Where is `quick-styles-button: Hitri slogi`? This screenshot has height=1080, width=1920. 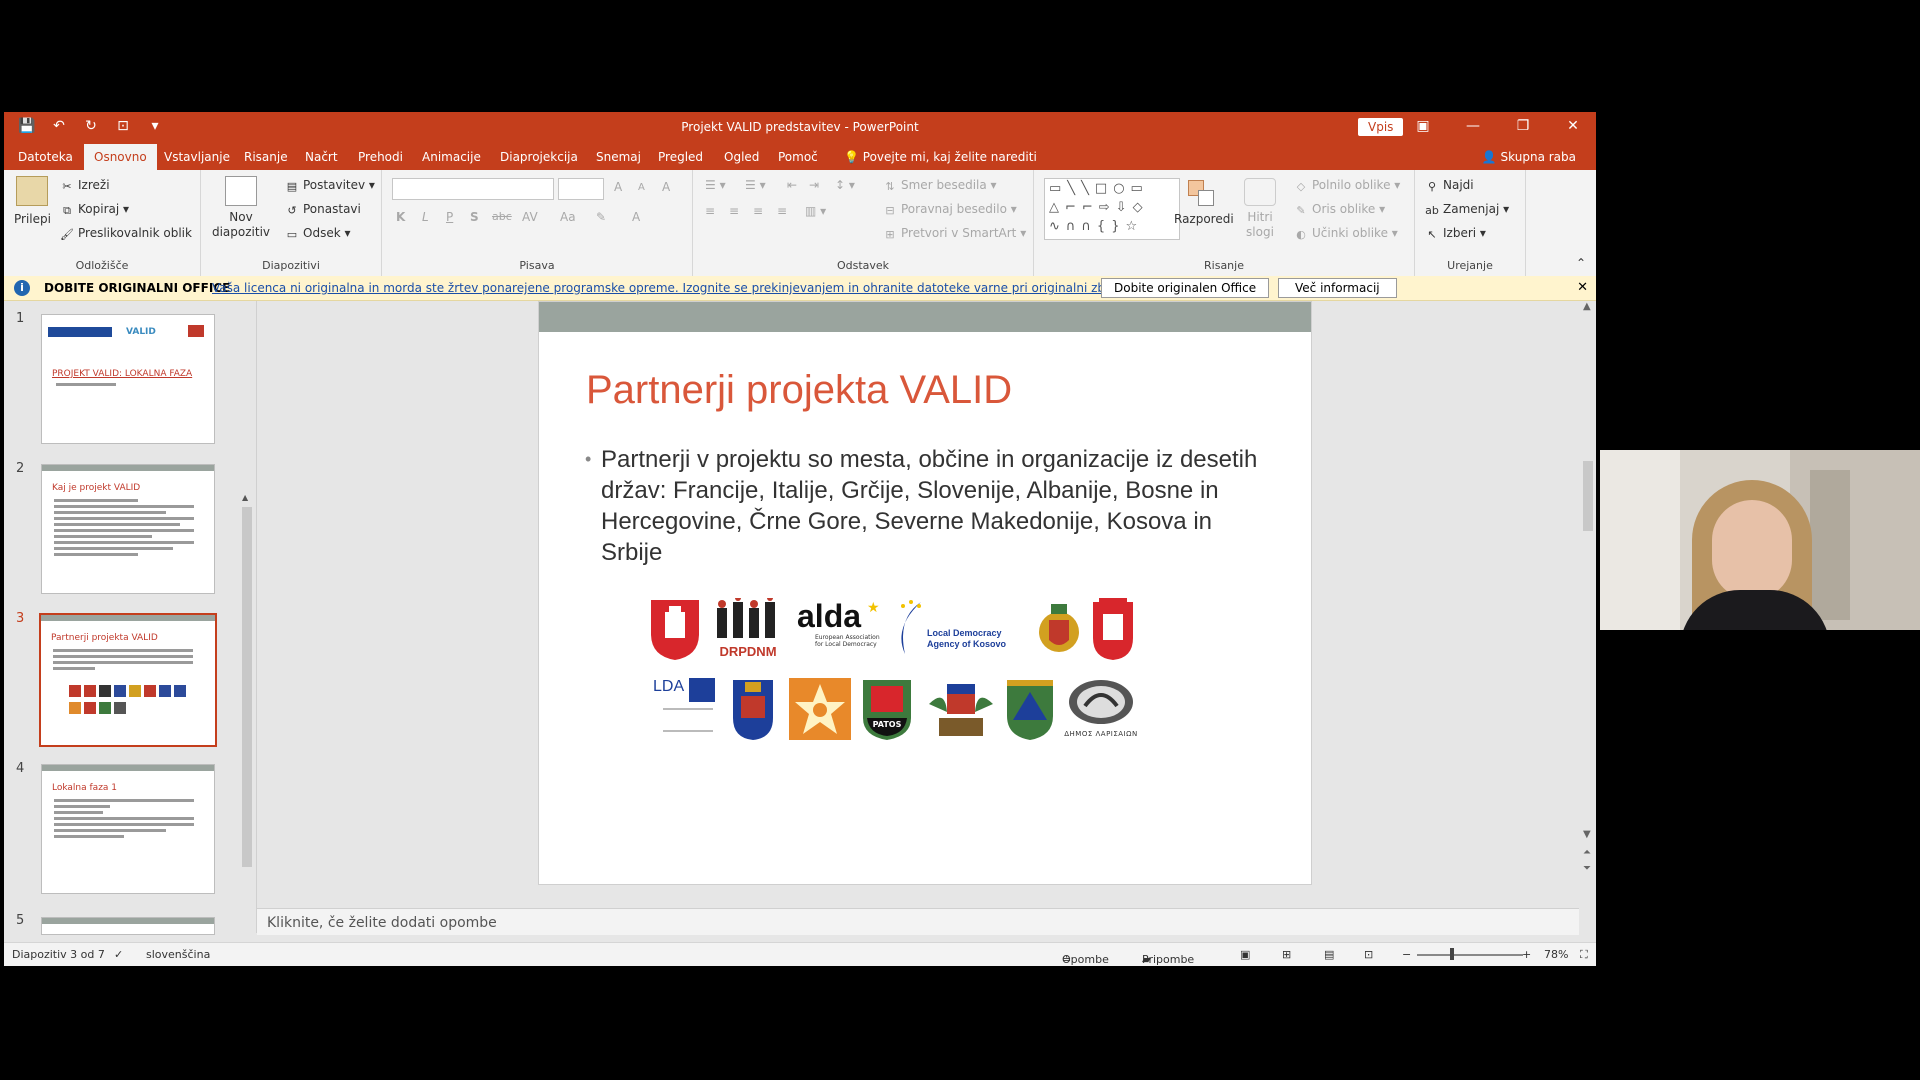
quick-styles-button: Hitri slogi is located at coordinates (1260, 225).